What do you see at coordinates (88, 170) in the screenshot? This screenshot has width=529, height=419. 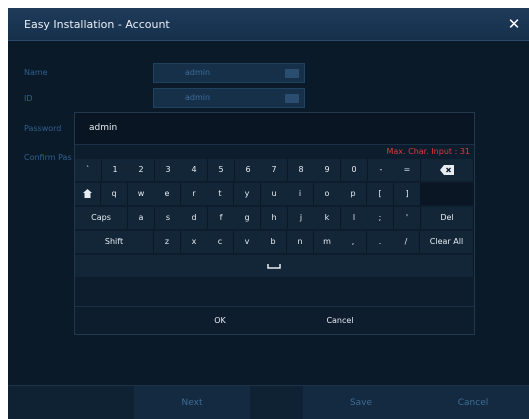 I see `key-0: `` at bounding box center [88, 170].